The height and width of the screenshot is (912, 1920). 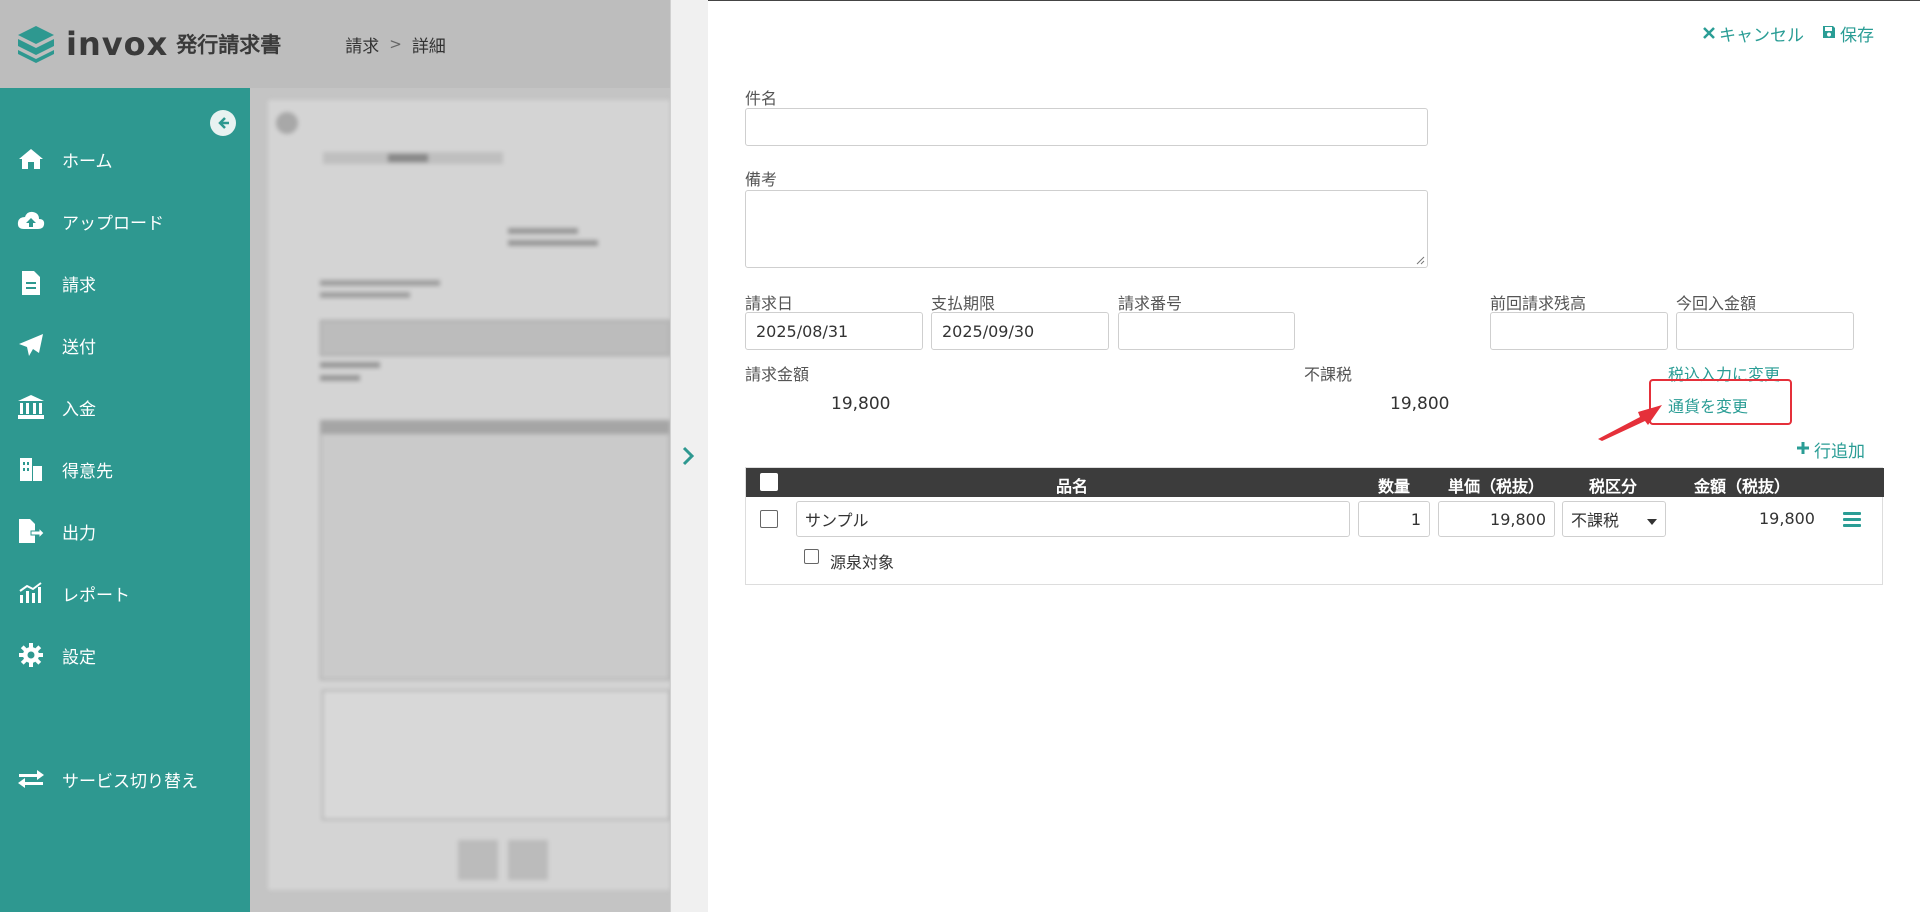 What do you see at coordinates (31, 221) in the screenshot?
I see `cloud-upload-icon` at bounding box center [31, 221].